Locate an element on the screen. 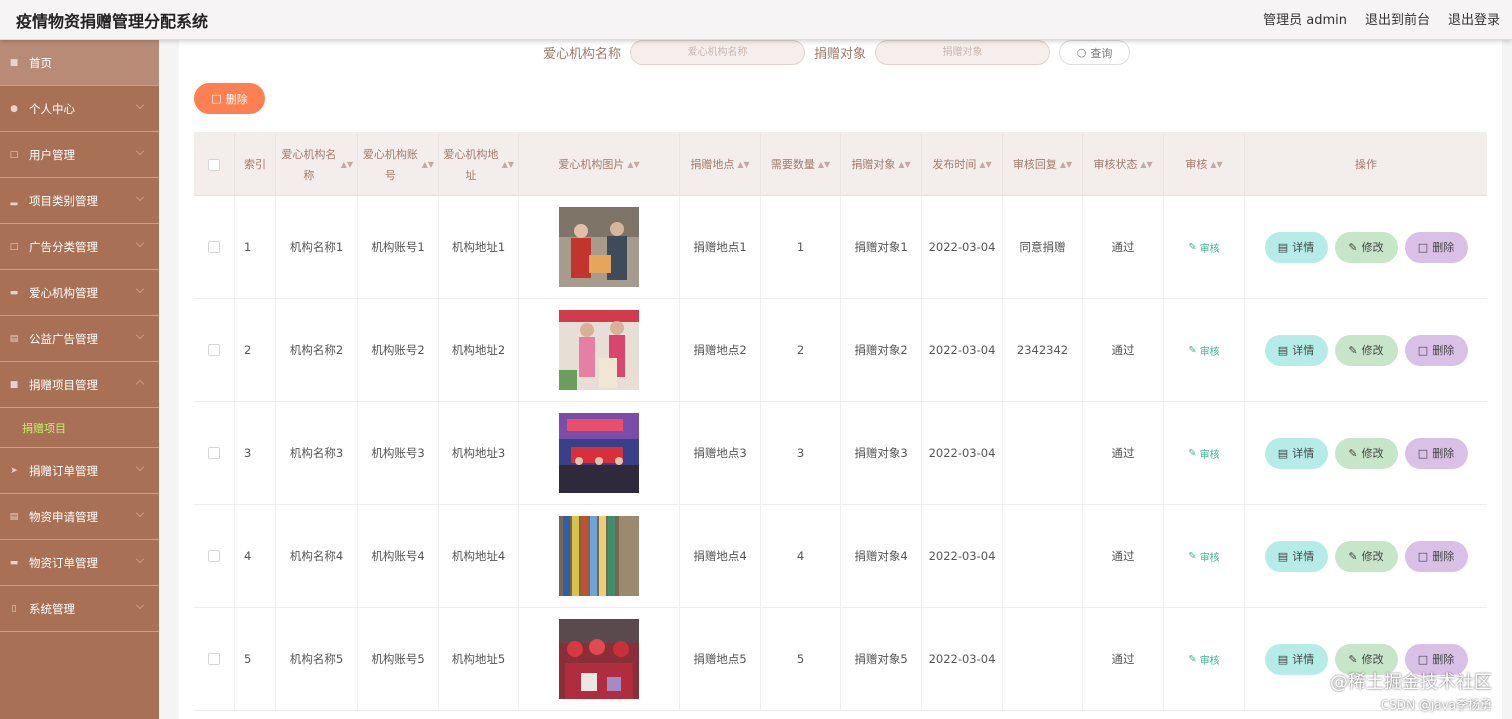  reply-cell: 2342342 is located at coordinates (1043, 350).